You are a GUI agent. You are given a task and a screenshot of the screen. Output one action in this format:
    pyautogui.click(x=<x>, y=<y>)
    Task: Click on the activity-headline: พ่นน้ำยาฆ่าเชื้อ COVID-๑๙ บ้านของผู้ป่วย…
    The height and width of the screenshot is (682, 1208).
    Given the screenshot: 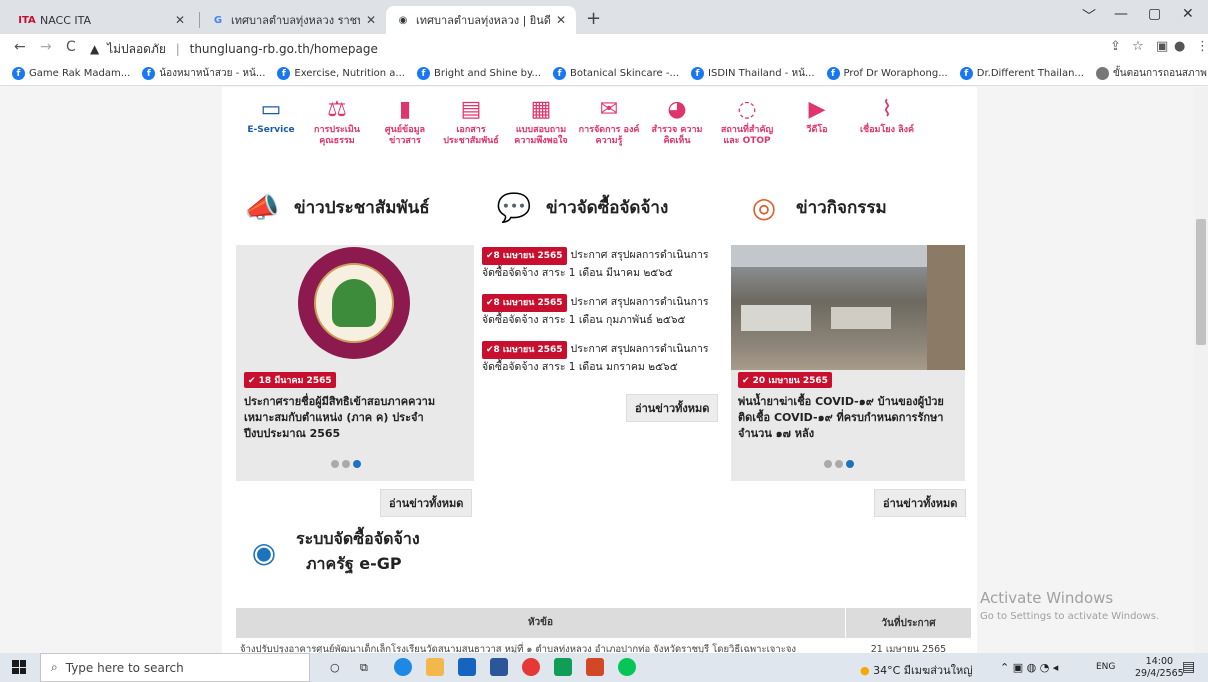 What is the action you would take?
    pyautogui.click(x=849, y=418)
    